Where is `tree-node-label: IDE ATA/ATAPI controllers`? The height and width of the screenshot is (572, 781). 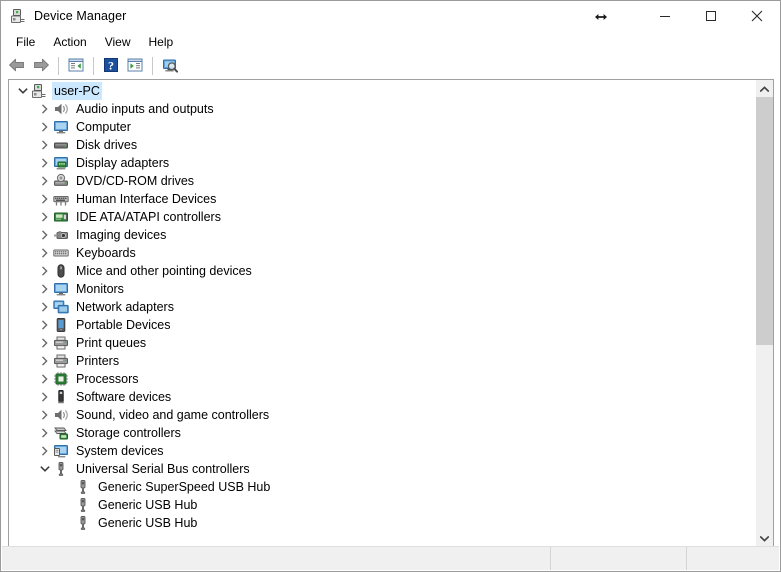 tree-node-label: IDE ATA/ATAPI controllers is located at coordinates (148, 217).